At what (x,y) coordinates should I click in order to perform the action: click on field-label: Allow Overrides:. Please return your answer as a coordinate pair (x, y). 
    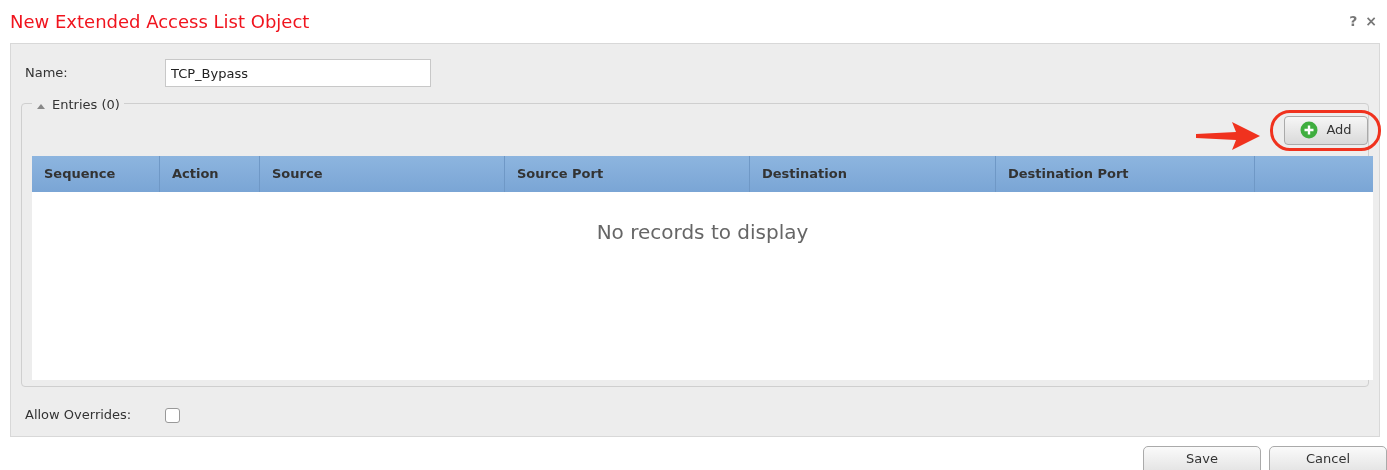
    Looking at the image, I should click on (79, 415).